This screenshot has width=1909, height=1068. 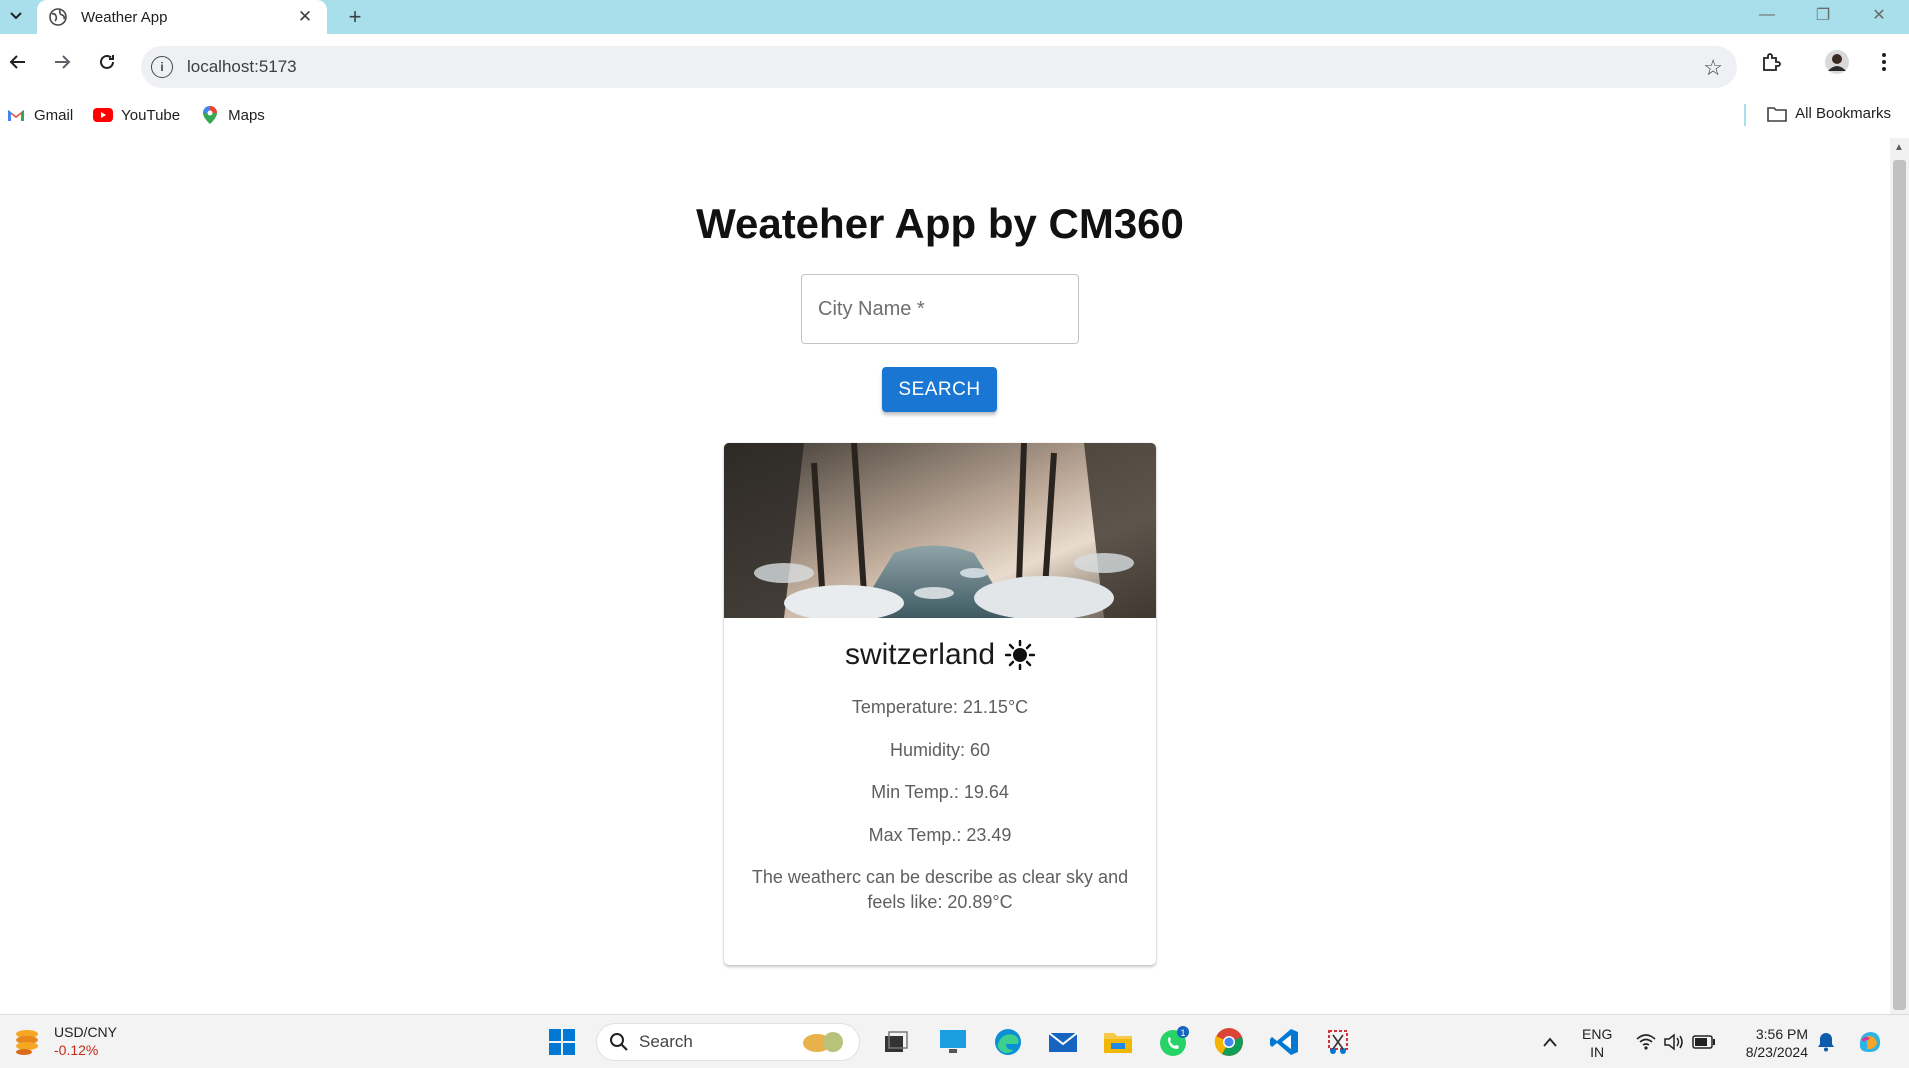 What do you see at coordinates (666, 1041) in the screenshot?
I see `taskbar-search-label: Search` at bounding box center [666, 1041].